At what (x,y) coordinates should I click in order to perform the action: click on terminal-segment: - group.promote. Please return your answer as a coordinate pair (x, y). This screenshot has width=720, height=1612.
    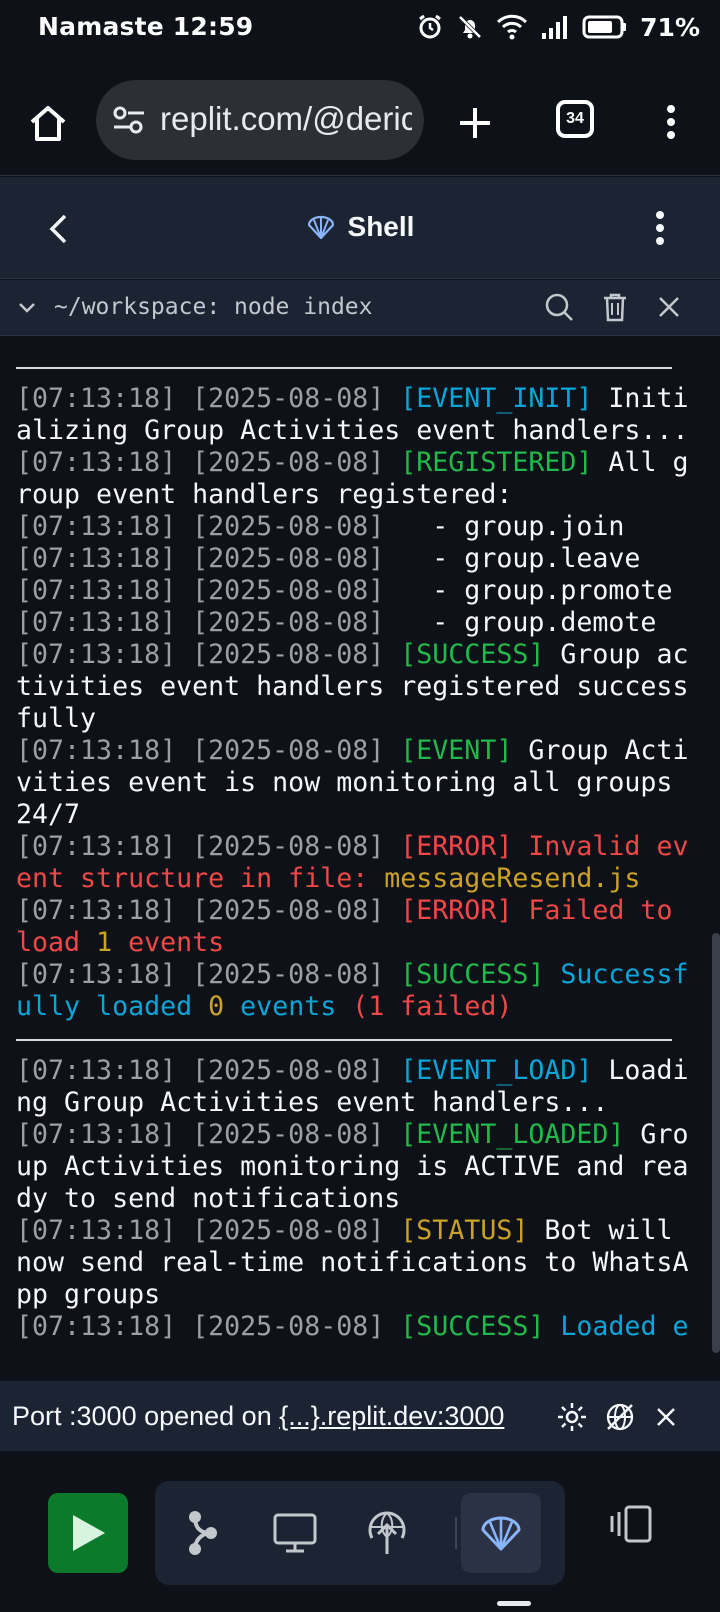
    Looking at the image, I should click on (536, 590).